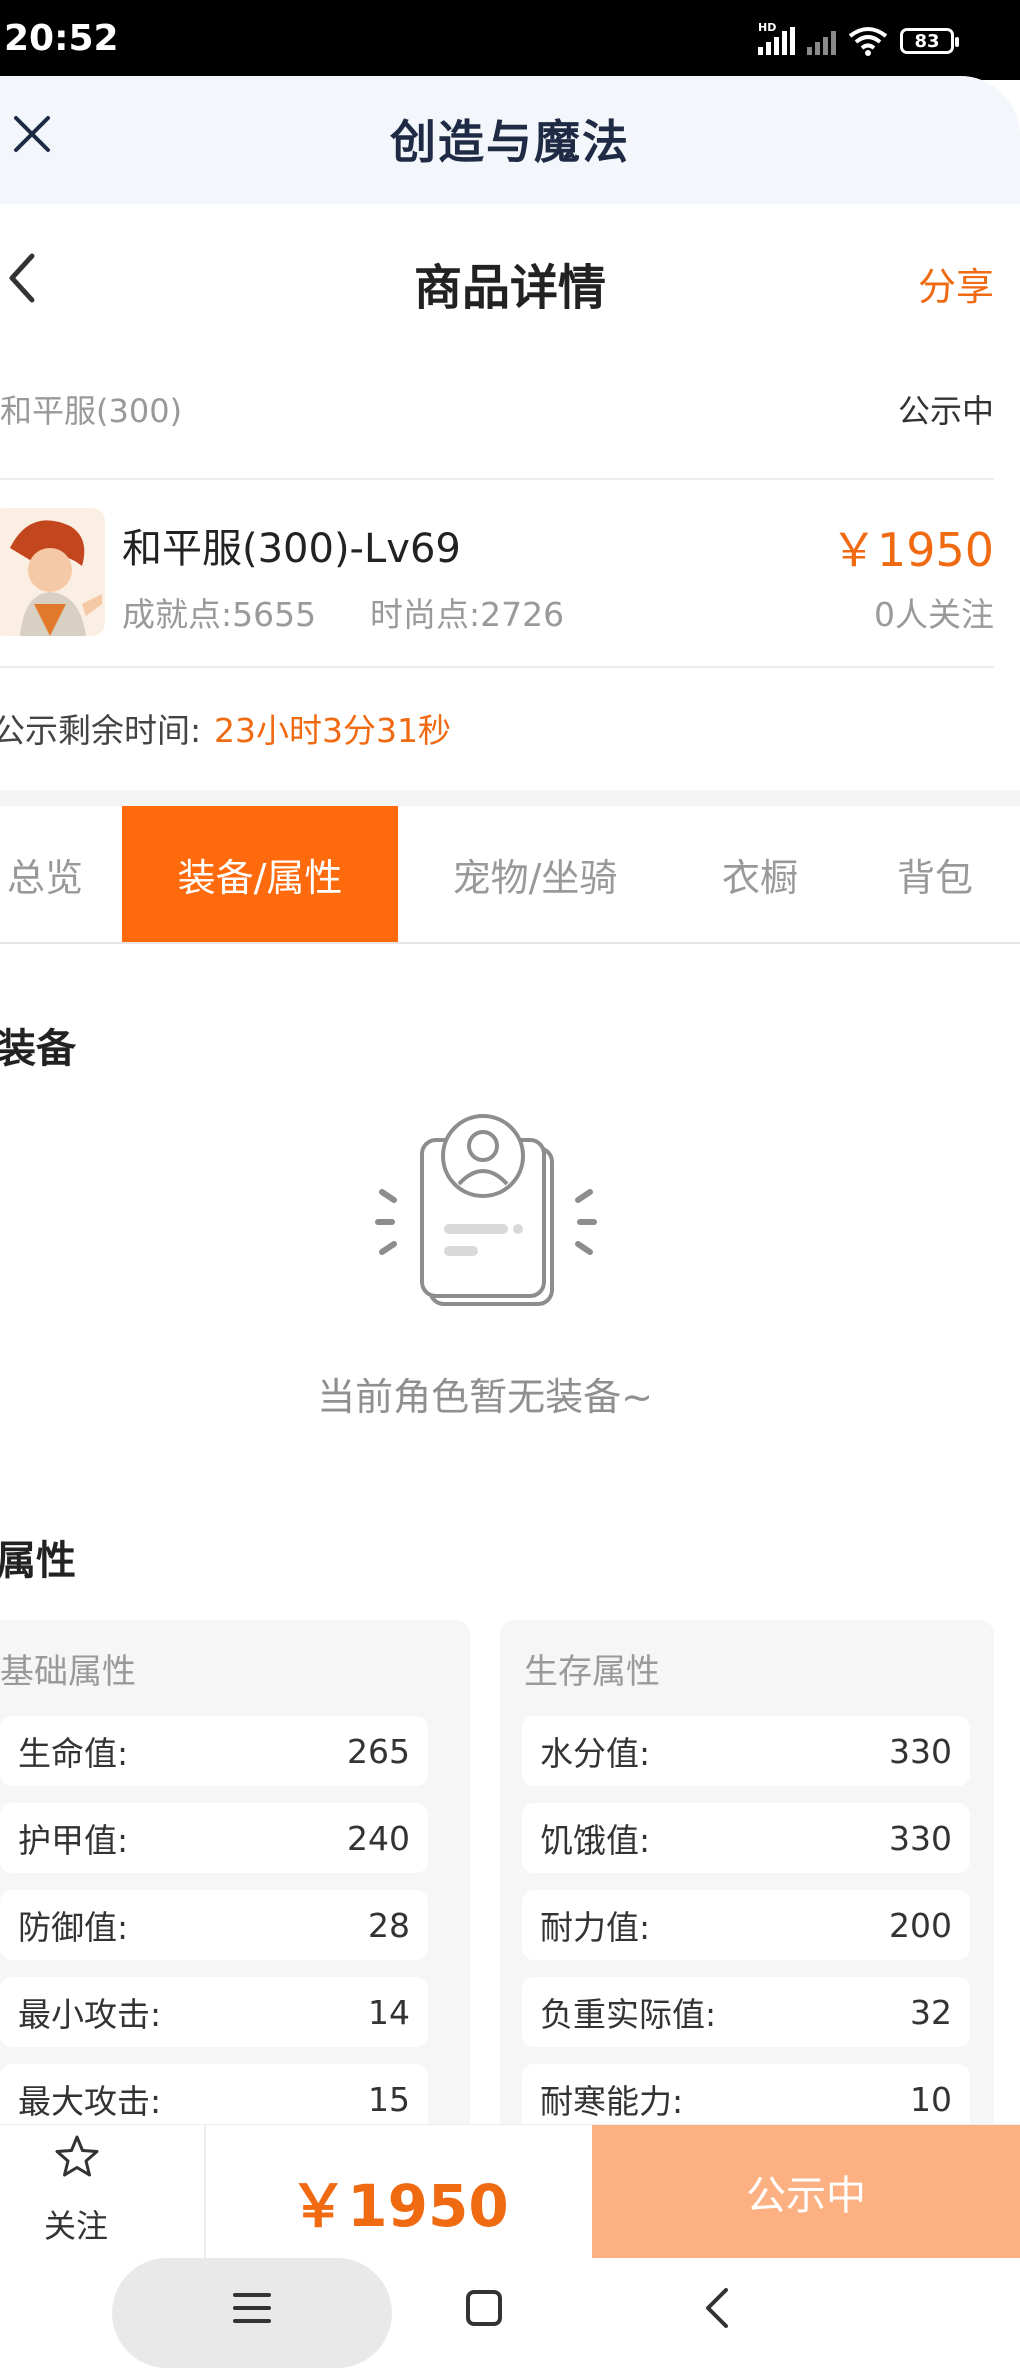 Image resolution: width=1020 pixels, height=2368 pixels. I want to click on status-bar: 20:52 HD 83, so click(510, 40).